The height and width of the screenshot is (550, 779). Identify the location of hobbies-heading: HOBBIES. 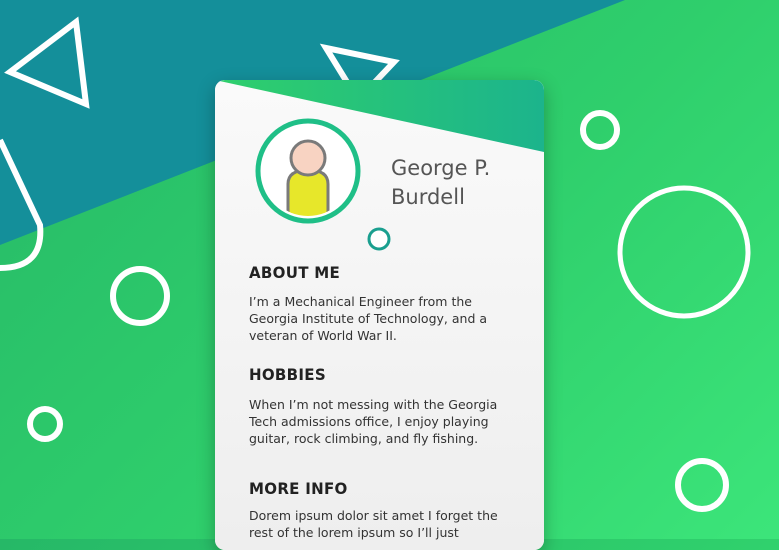
(287, 374).